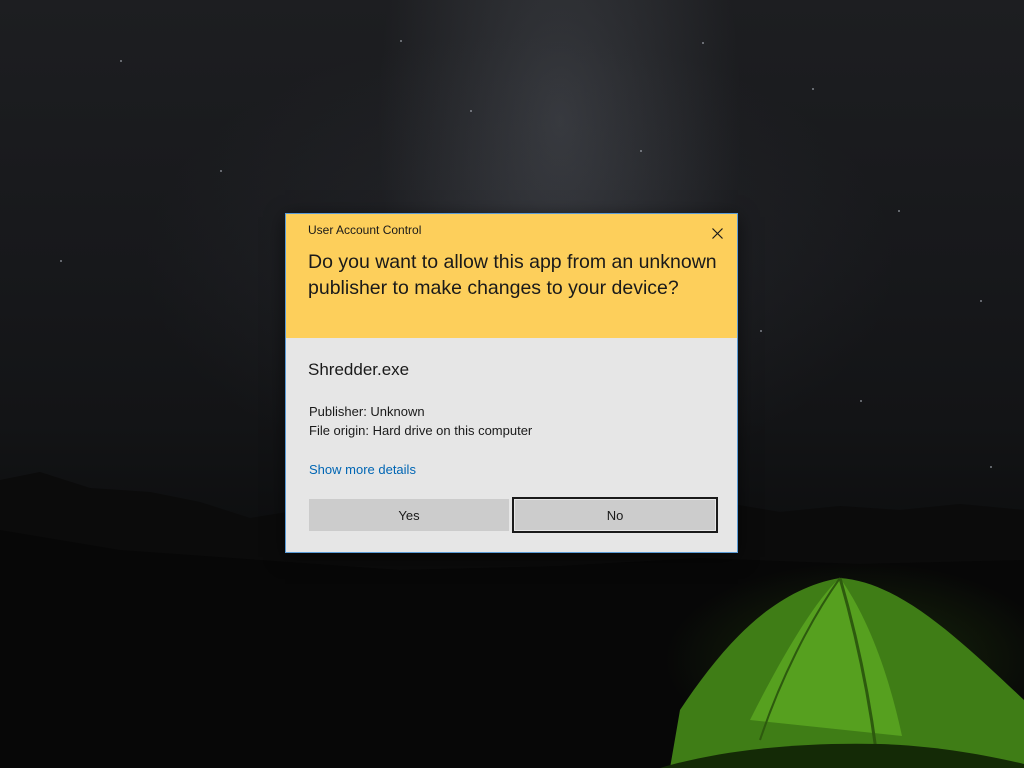  I want to click on publisher-info: Publisher: Unknown, so click(367, 411).